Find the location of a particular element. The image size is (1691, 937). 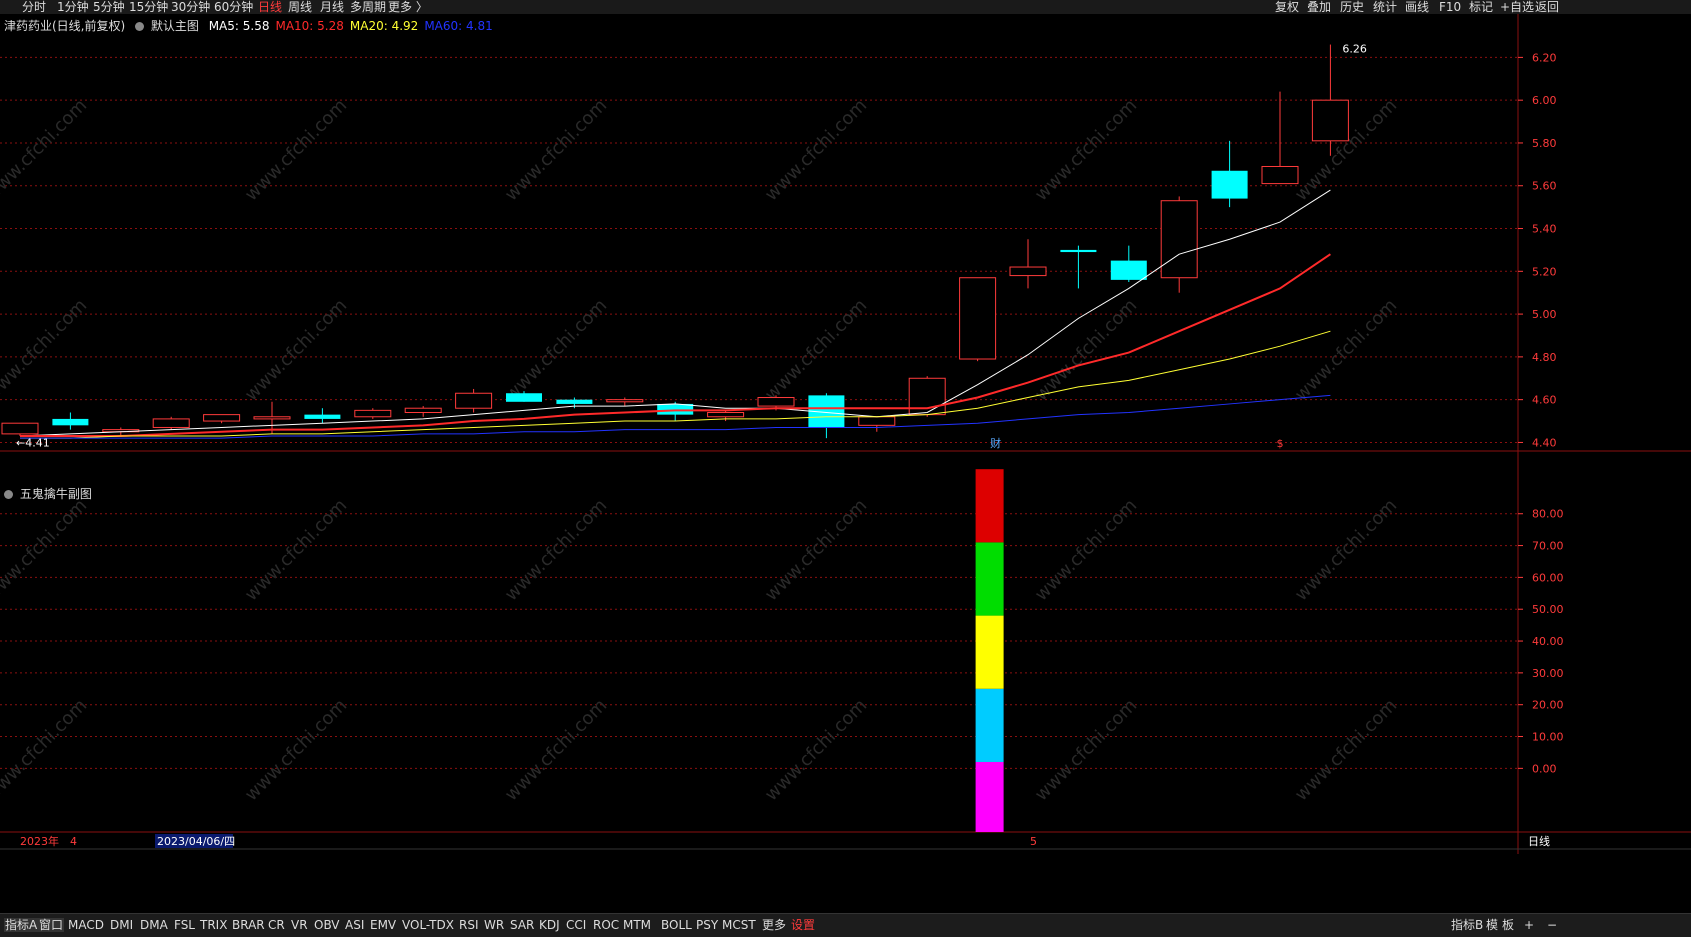

indicator-tab: VR is located at coordinates (299, 925).